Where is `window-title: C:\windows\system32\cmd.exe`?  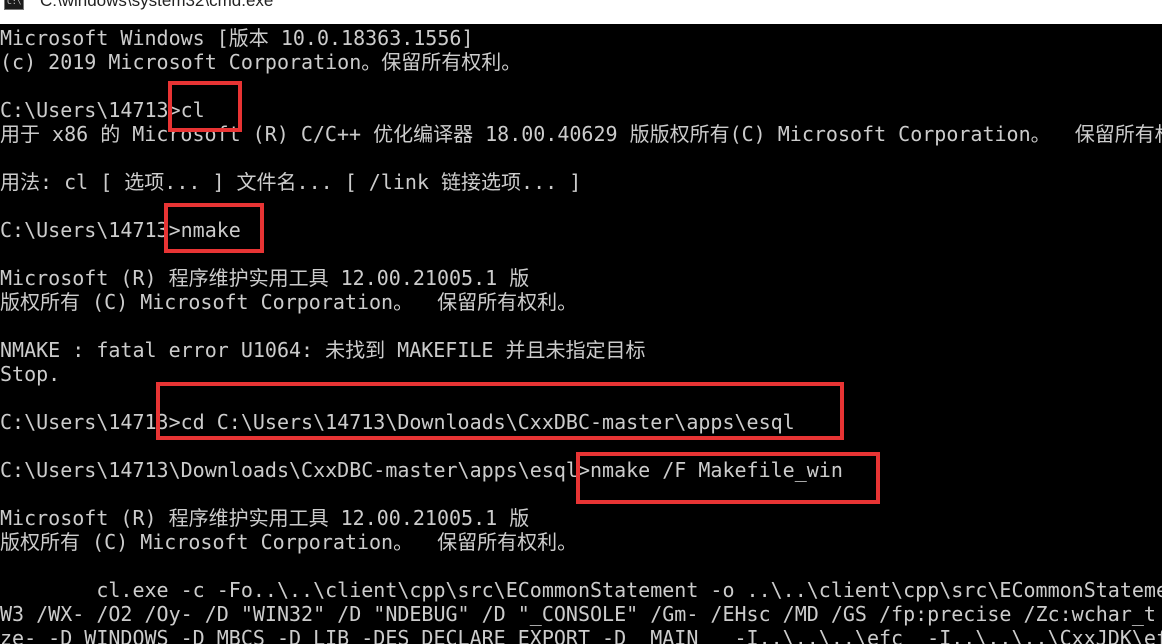 window-title: C:\windows\system32\cmd.exe is located at coordinates (157, 5).